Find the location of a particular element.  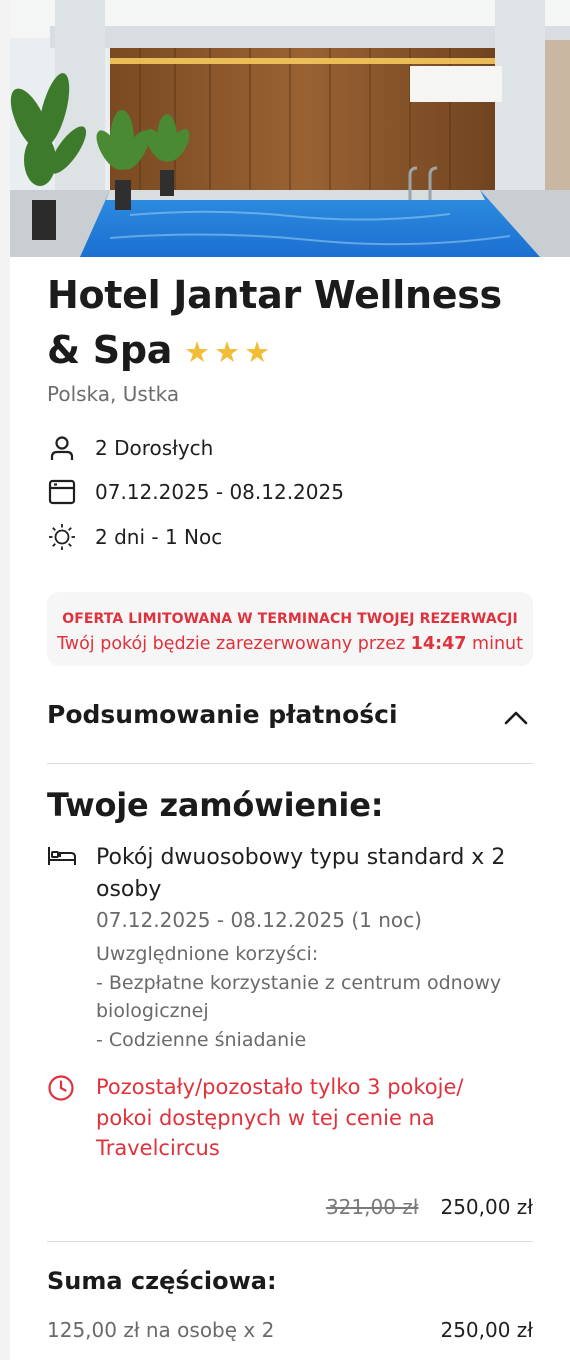

duration-text: 2 dni - 1 Noc is located at coordinates (159, 537).